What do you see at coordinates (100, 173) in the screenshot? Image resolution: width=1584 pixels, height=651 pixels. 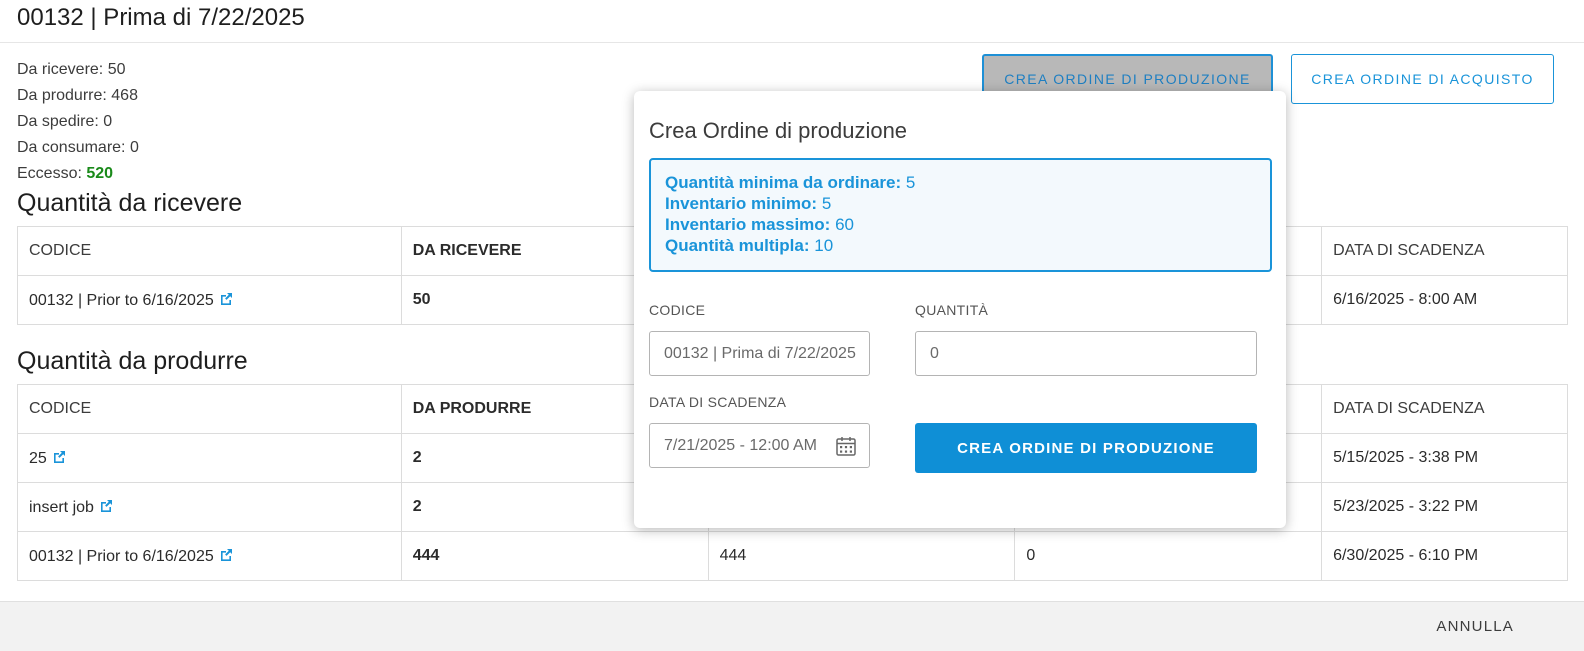 I see `excess-value: 520` at bounding box center [100, 173].